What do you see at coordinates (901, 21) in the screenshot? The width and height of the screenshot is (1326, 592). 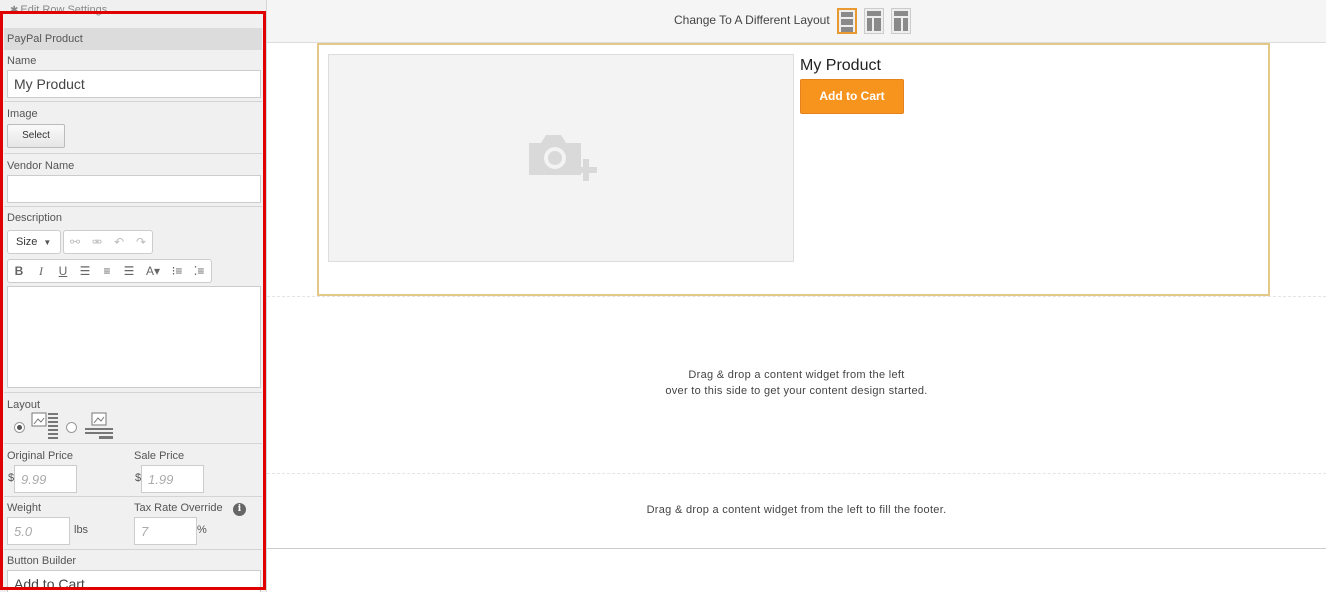 I see `layout-sidebar-right-icon` at bounding box center [901, 21].